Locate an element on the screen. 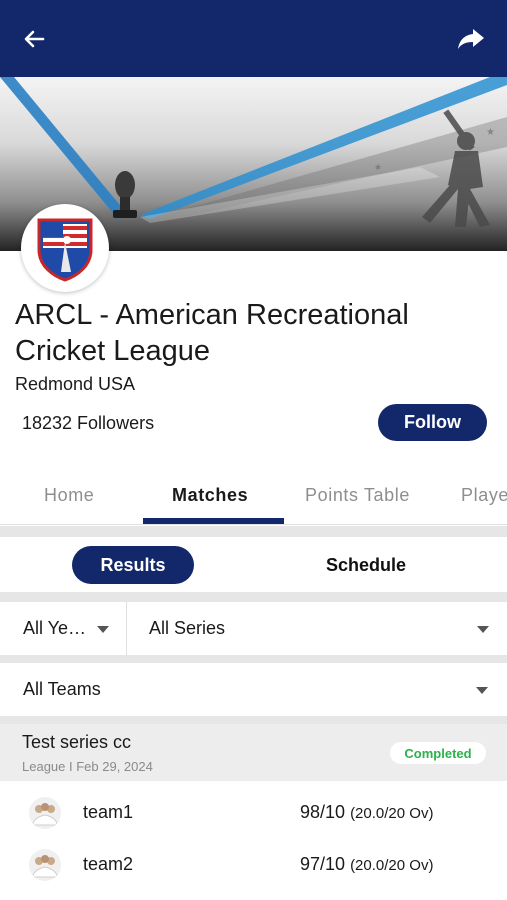 The width and height of the screenshot is (507, 900). arrow-left-icon is located at coordinates (34, 39).